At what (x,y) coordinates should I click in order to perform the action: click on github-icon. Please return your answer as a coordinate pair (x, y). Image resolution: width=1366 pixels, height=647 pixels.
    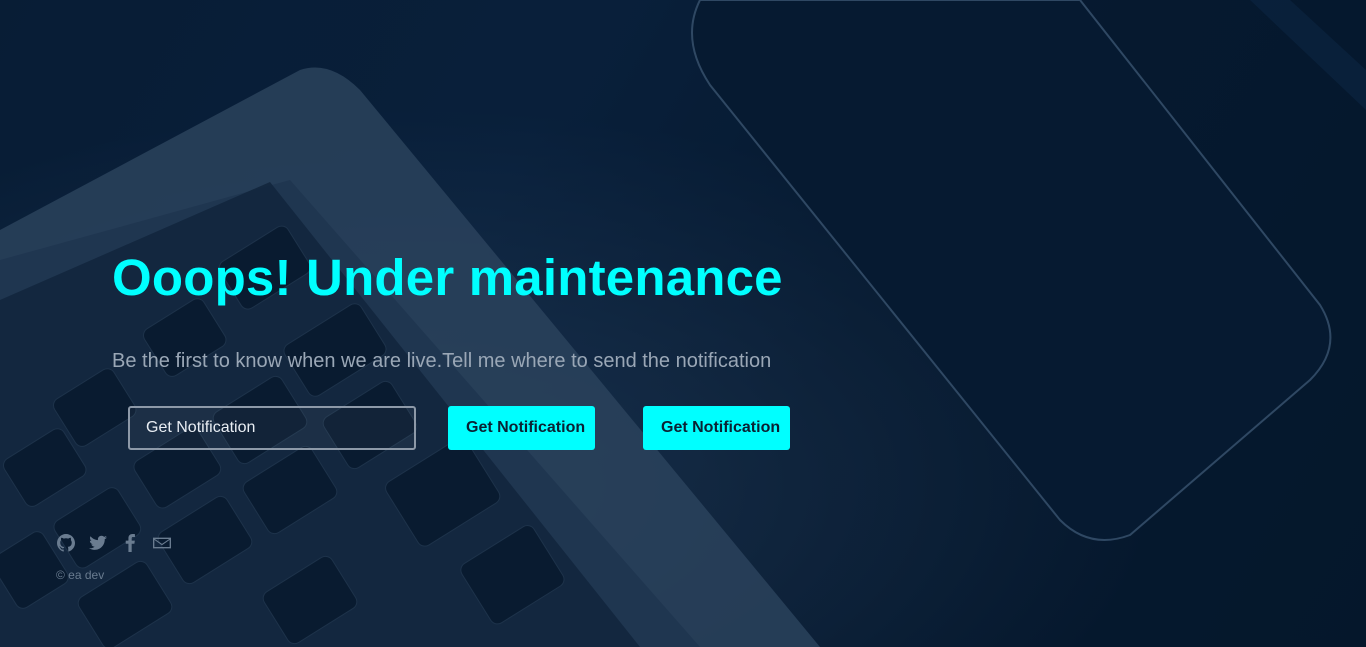
    Looking at the image, I should click on (66, 543).